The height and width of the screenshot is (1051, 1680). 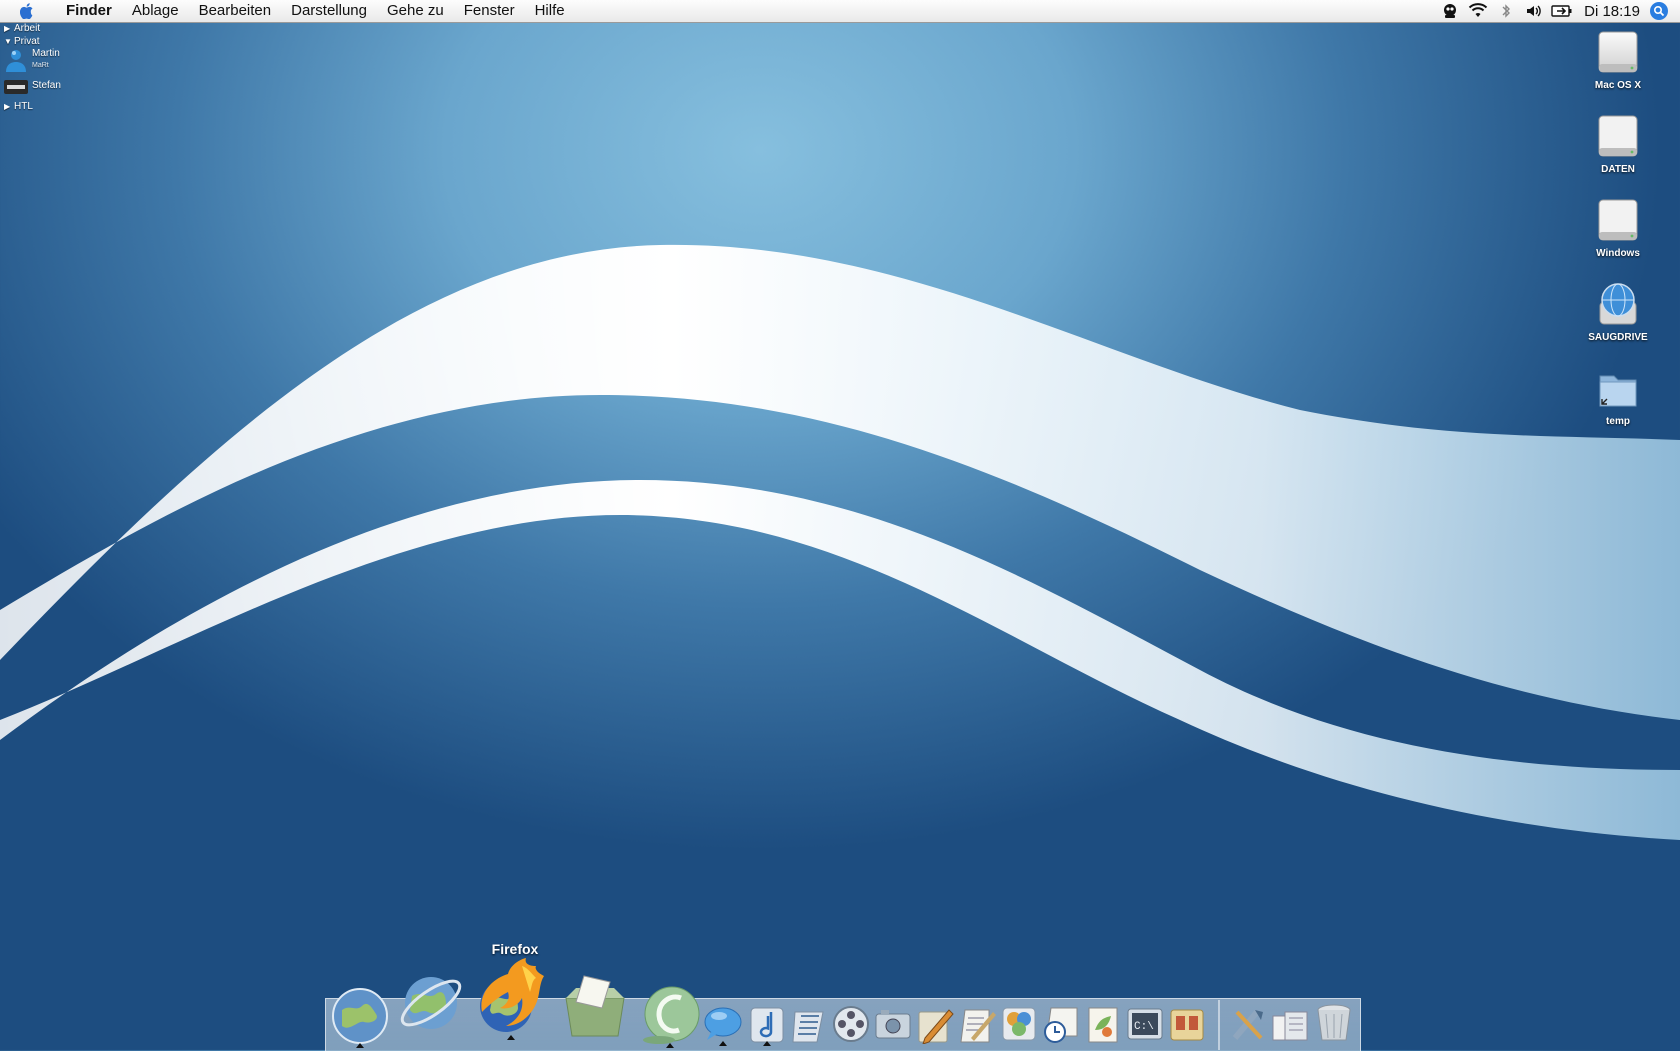 What do you see at coordinates (1144, 1027) in the screenshot?
I see `svg-text: C:\` at bounding box center [1144, 1027].